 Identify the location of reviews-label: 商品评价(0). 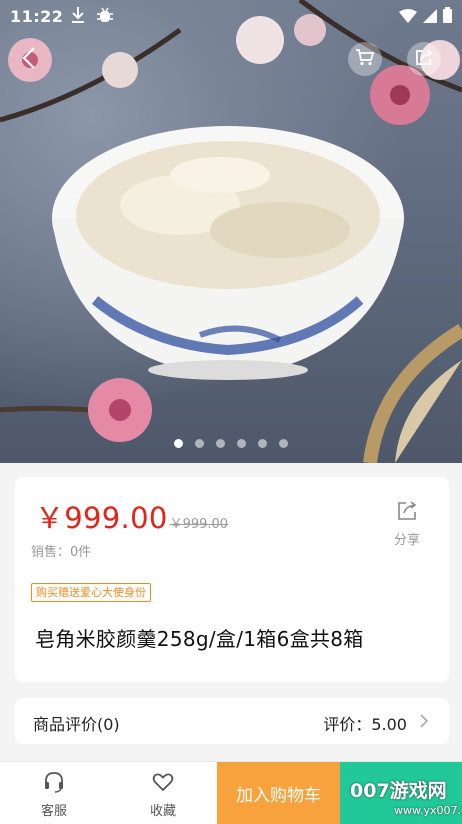
(76, 724).